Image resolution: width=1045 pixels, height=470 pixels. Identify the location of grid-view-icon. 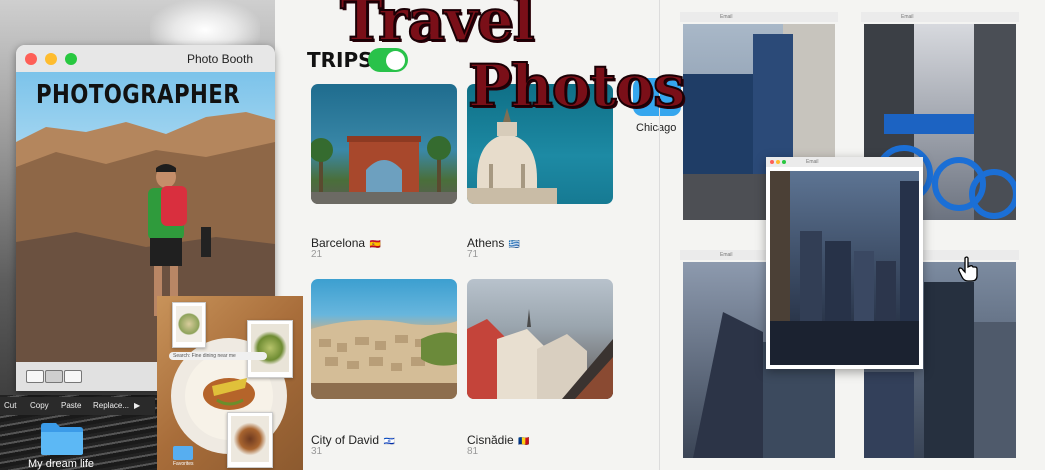
(35, 376).